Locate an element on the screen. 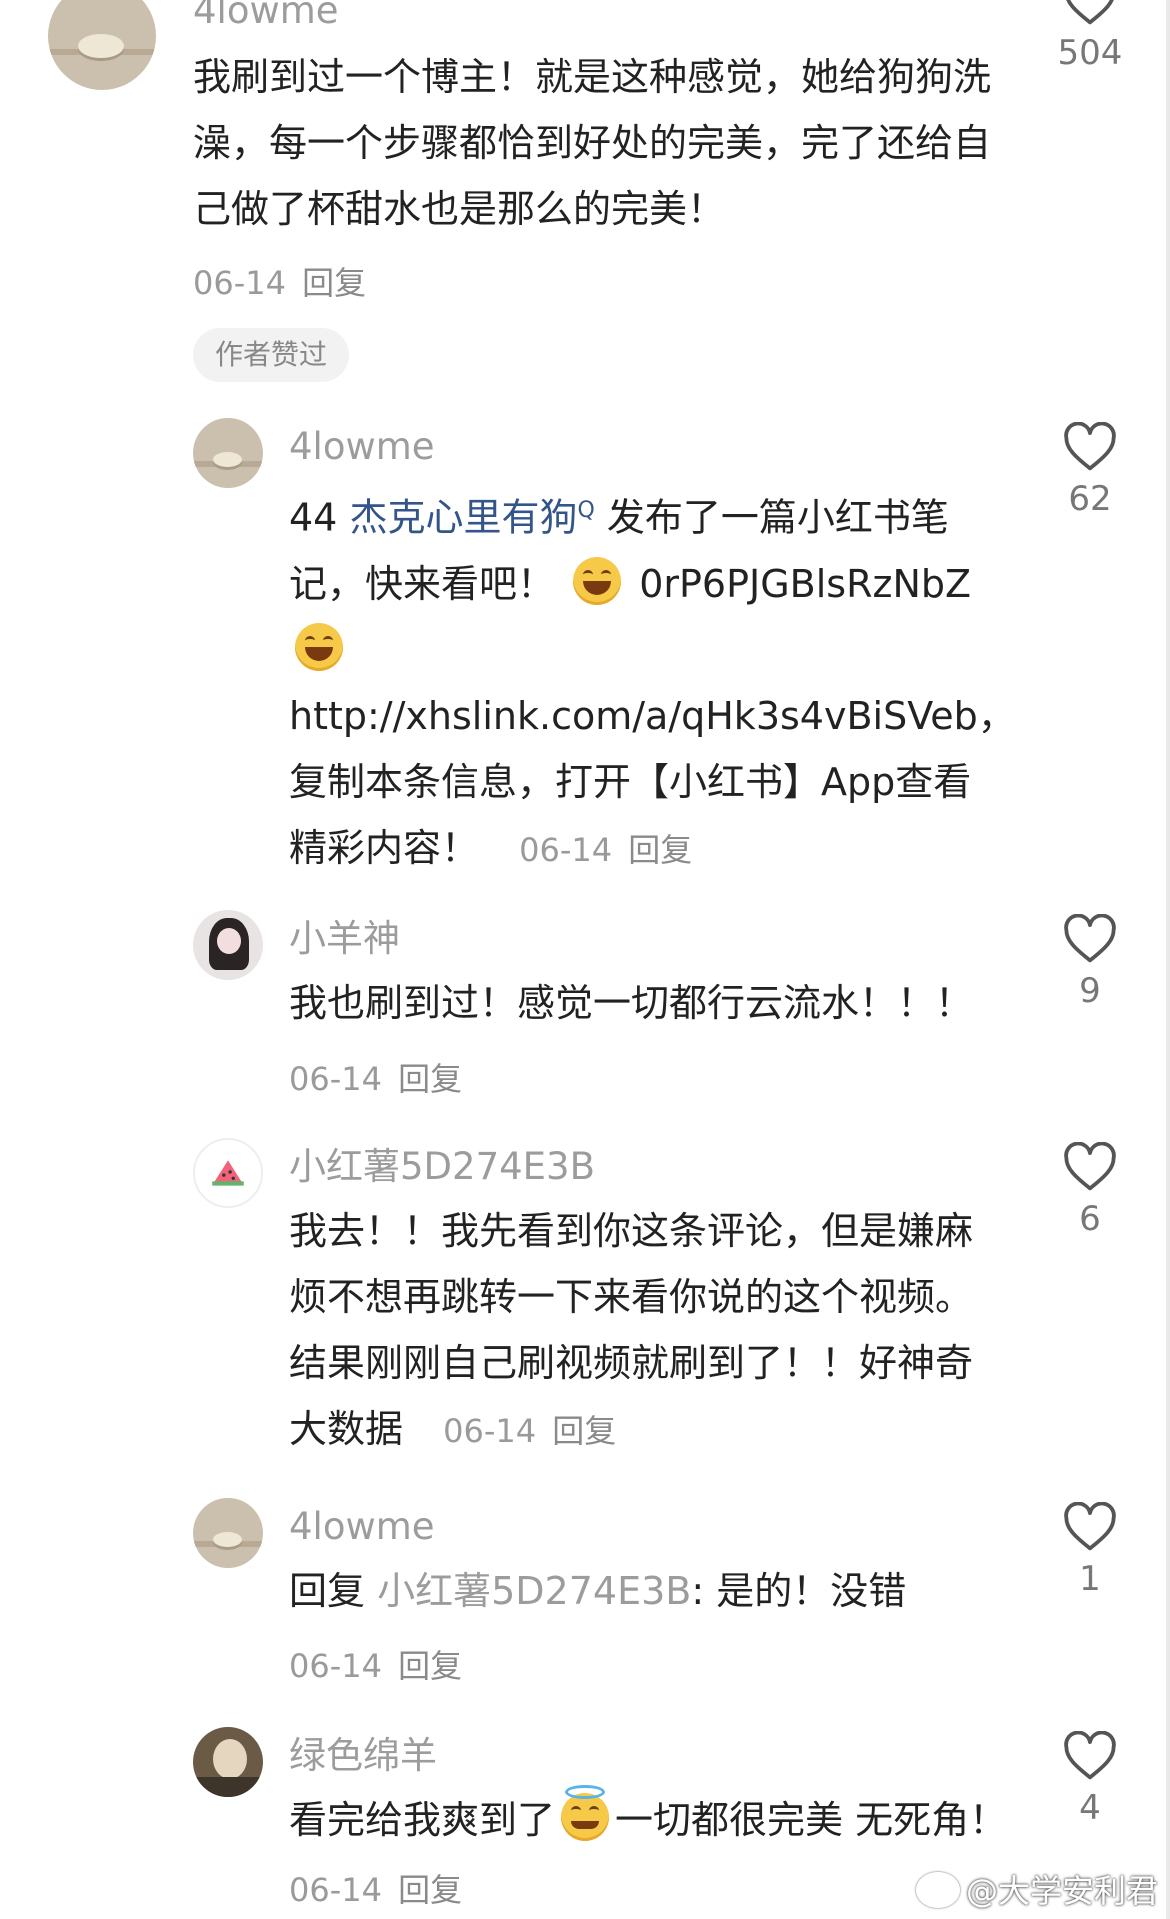 Image resolution: width=1170 pixels, height=1919 pixels. watermark: @大学安利君 is located at coordinates (1036, 1889).